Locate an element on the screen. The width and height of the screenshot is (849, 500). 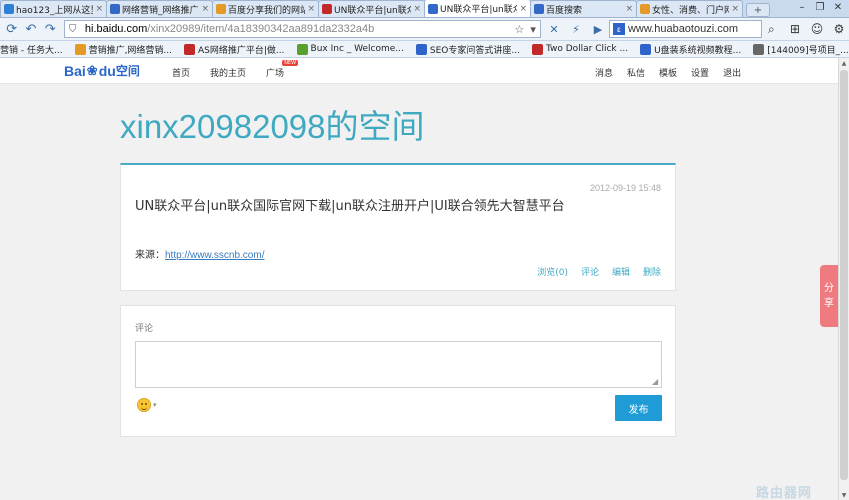
post-source: 来源：http://www.sscnb.com/ is located at coordinates (200, 255).